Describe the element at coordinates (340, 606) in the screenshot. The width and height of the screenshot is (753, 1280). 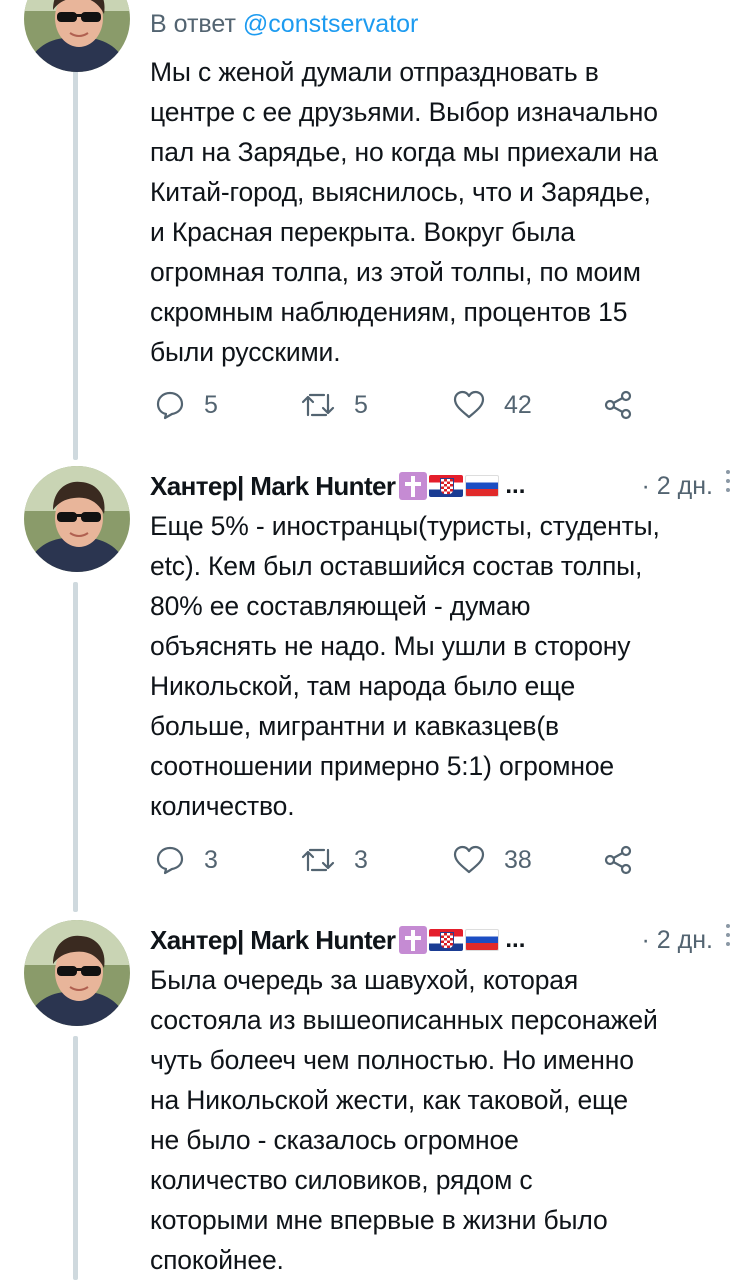
I see `tweet-text-line: 80% ее составляющей - думаю` at that location.